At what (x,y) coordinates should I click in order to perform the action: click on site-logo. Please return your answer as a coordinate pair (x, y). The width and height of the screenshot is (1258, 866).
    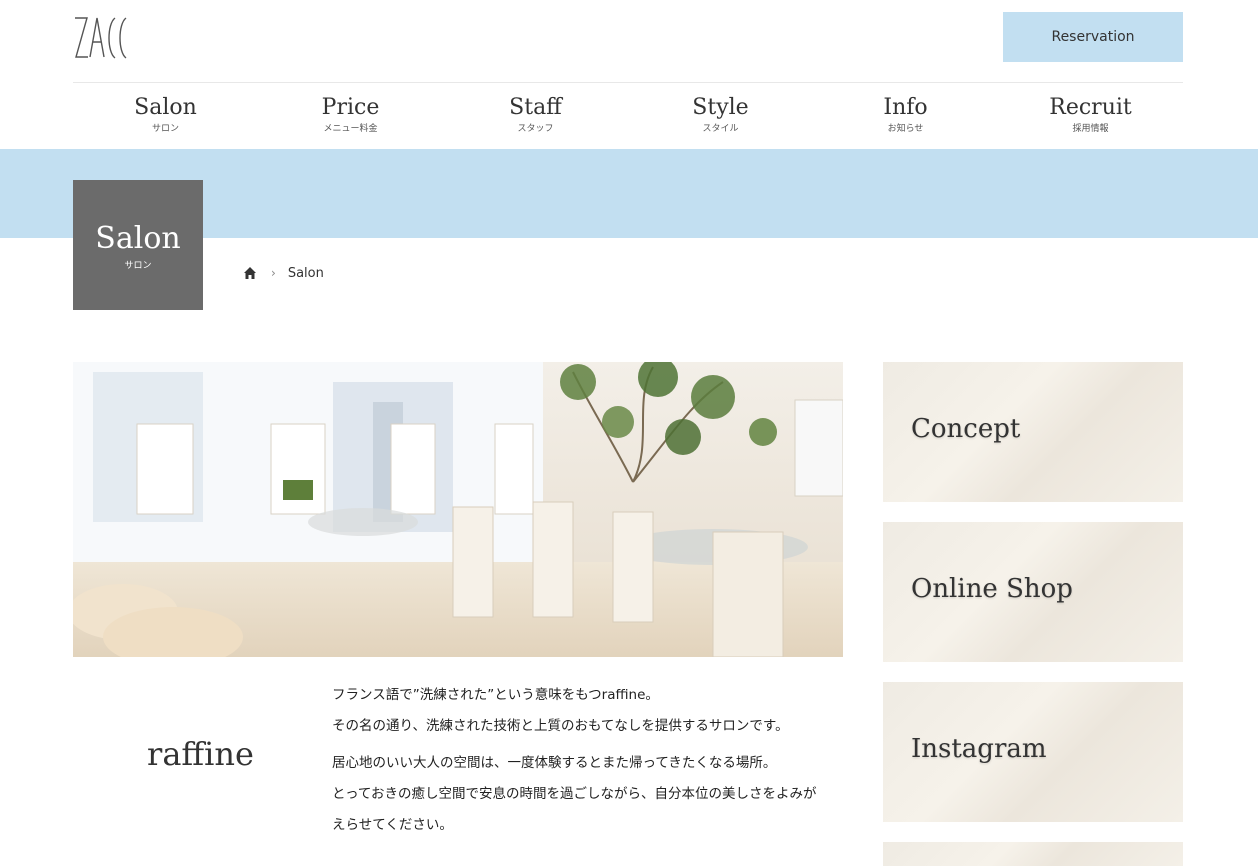
    Looking at the image, I should click on (103, 37).